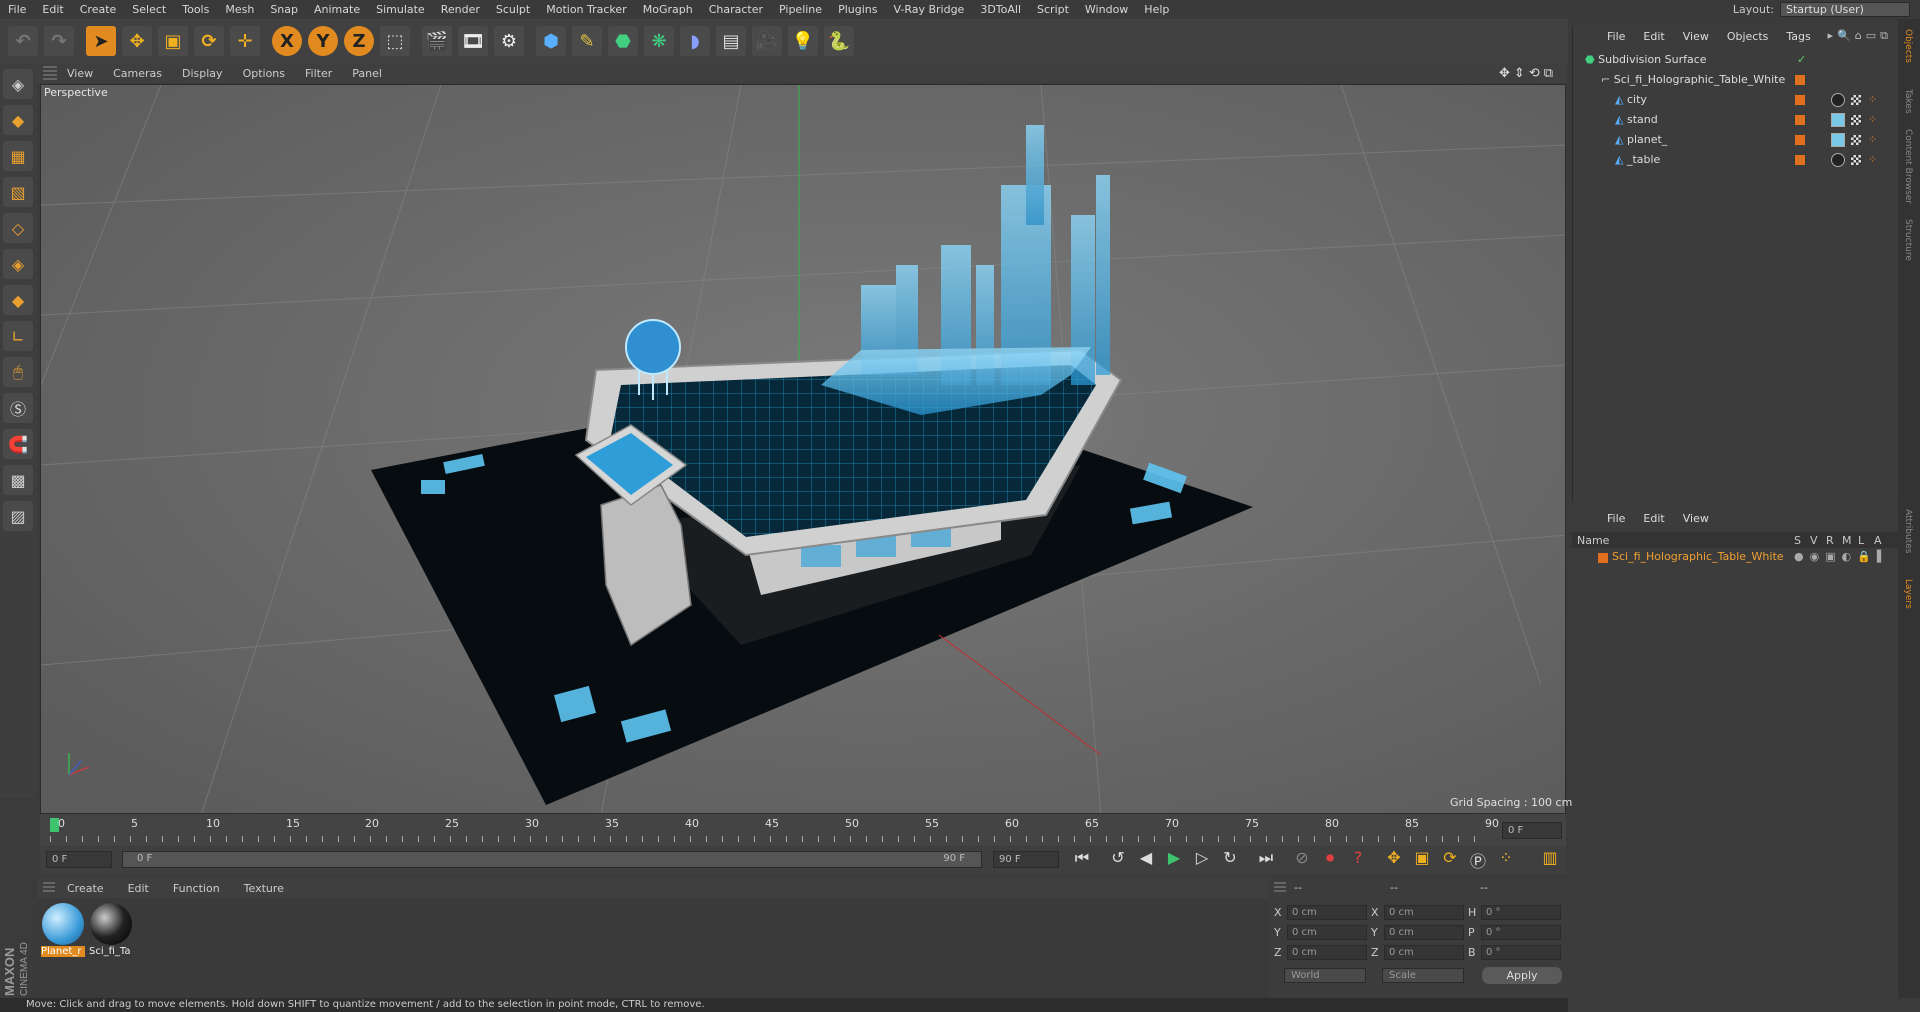 The image size is (1920, 1012). I want to click on tab-attributes: Attributes, so click(1908, 531).